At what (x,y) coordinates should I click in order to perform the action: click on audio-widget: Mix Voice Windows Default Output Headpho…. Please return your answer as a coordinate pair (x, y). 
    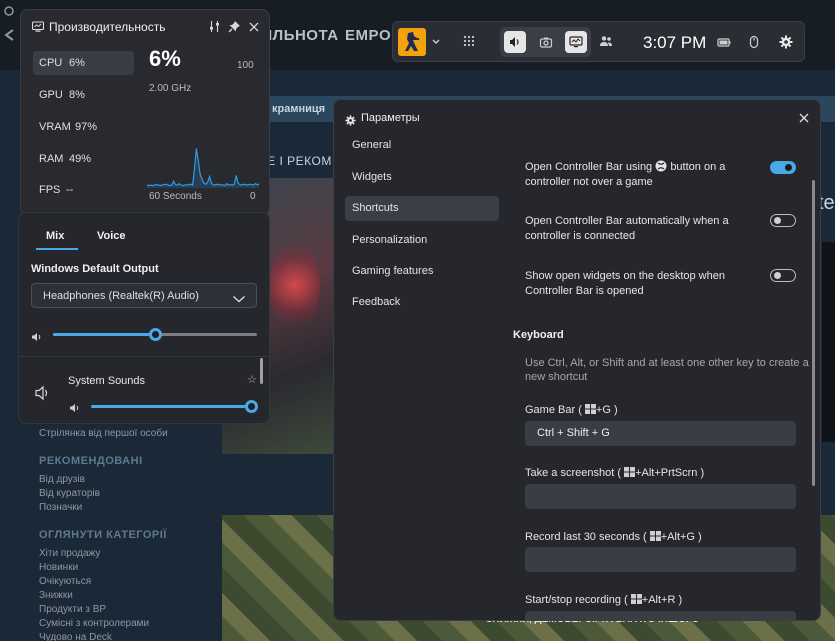
    Looking at the image, I should click on (144, 318).